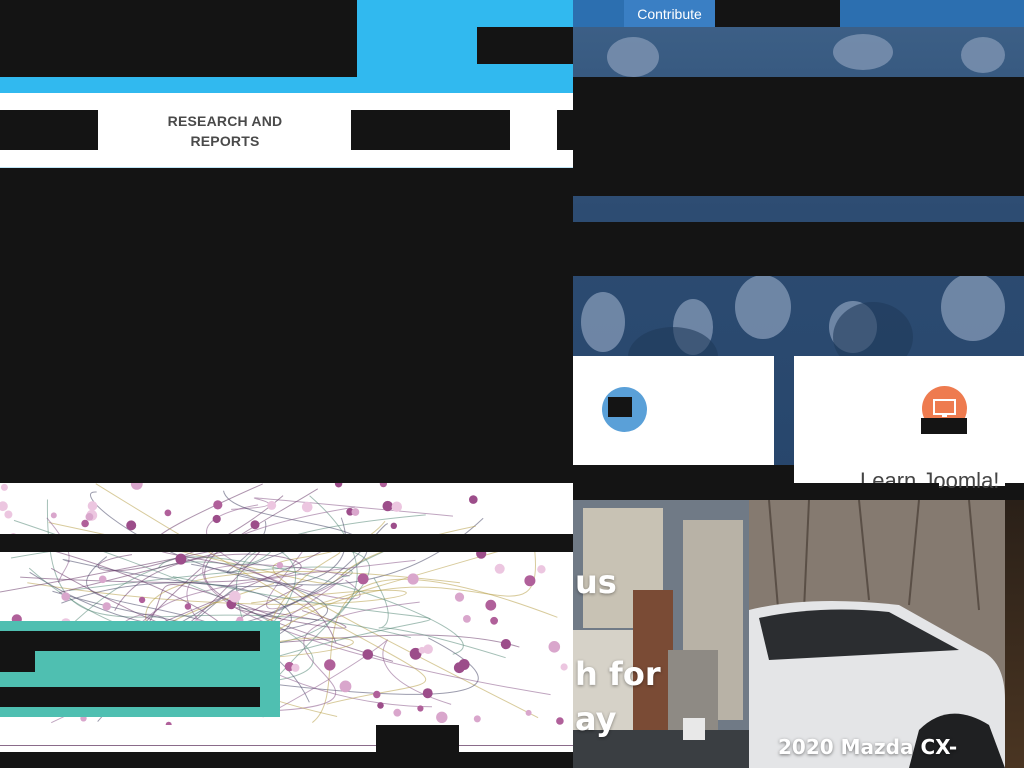 The image size is (1024, 768). Describe the element at coordinates (867, 747) in the screenshot. I see `car-article-title: 2020 Mazda CX-` at that location.